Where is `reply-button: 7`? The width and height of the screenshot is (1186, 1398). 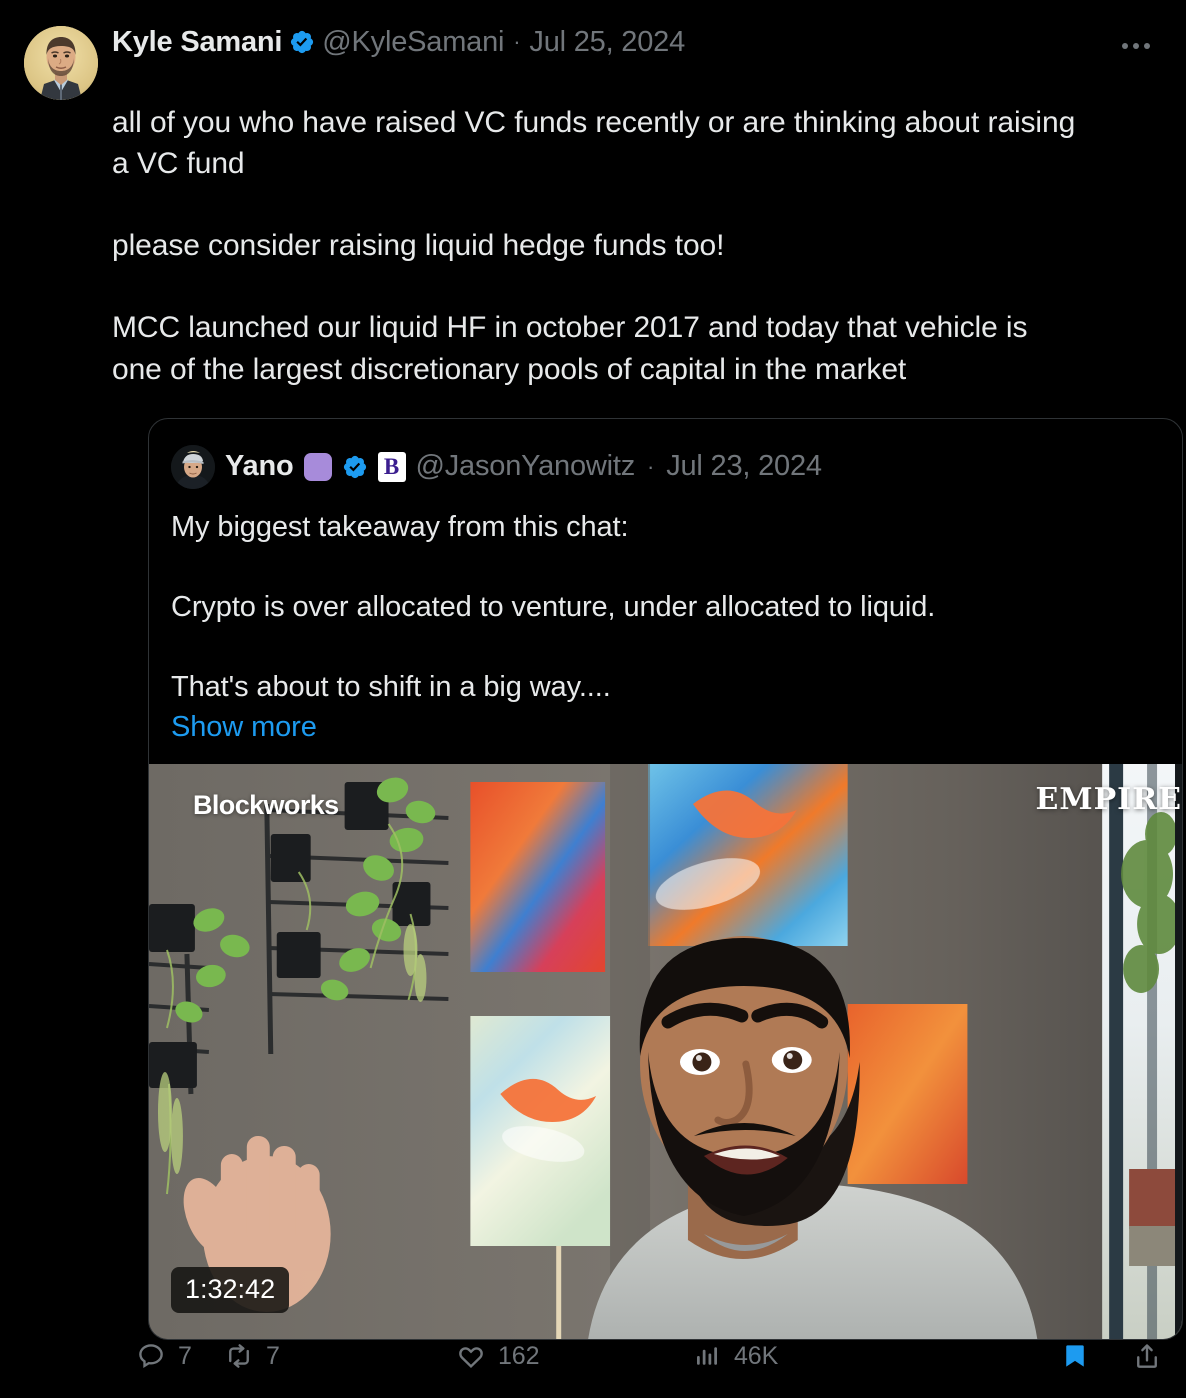
reply-button: 7 is located at coordinates (124, 1356).